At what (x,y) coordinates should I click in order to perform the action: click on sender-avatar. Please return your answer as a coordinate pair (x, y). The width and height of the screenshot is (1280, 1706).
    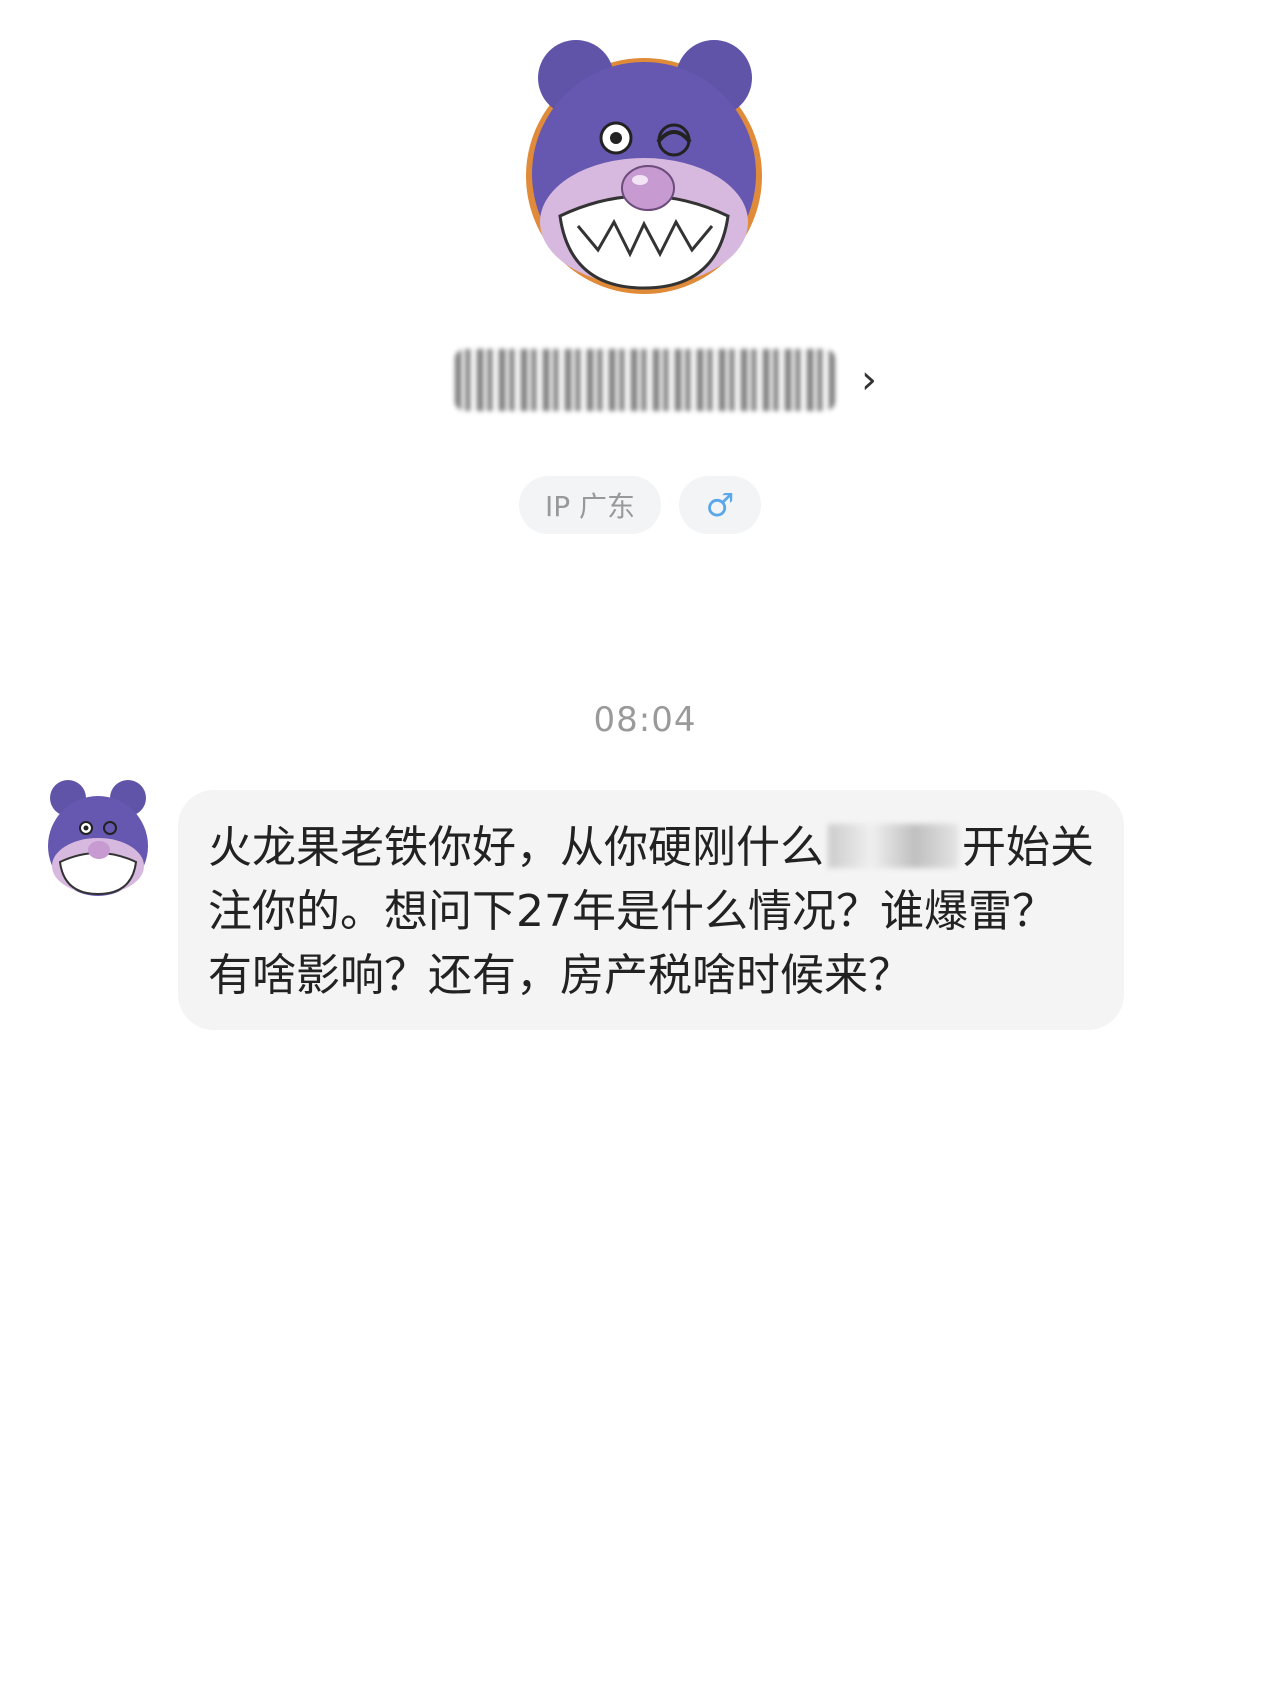
    Looking at the image, I should click on (98, 840).